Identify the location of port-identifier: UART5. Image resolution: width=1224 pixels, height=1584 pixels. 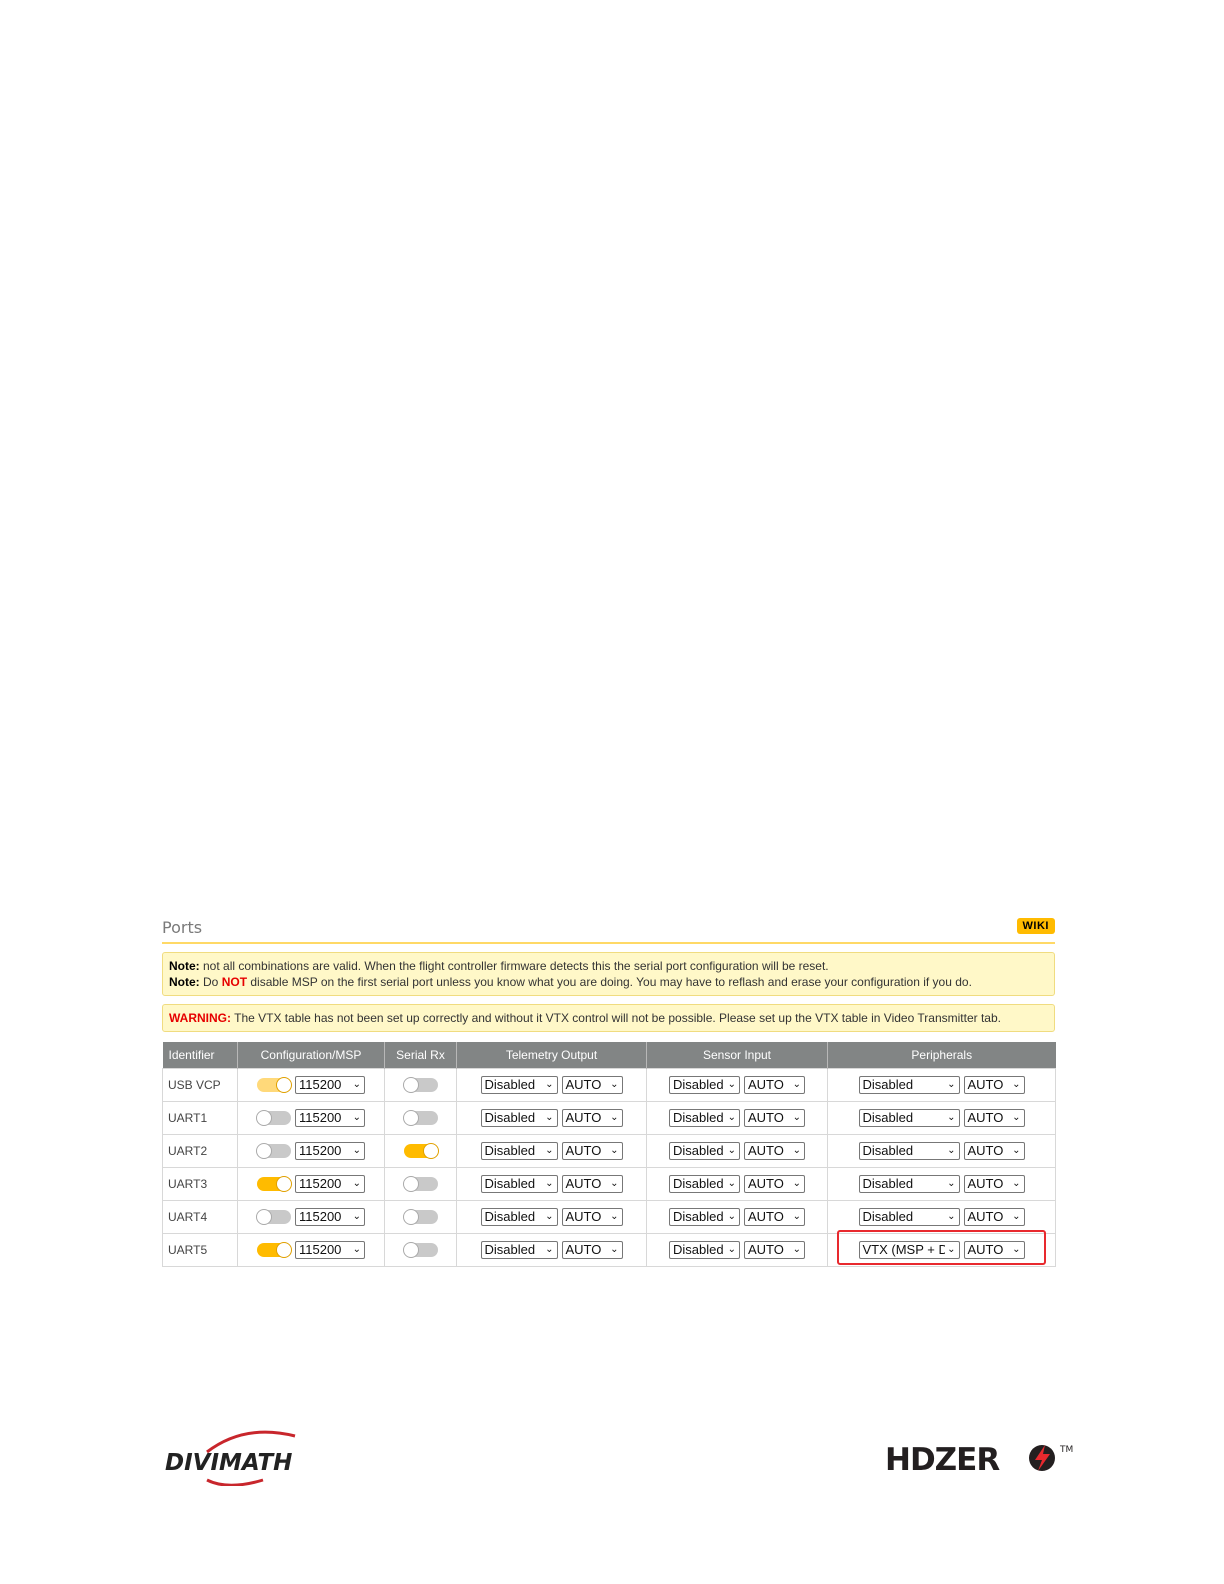
(200, 1250).